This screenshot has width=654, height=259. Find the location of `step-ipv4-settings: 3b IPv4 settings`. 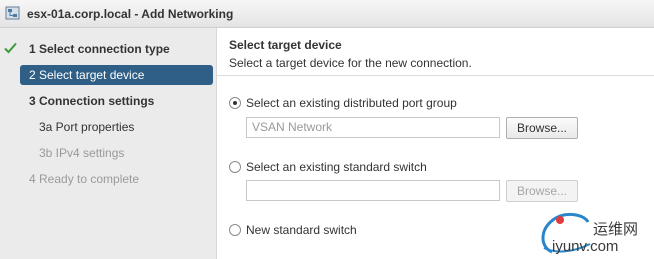

step-ipv4-settings: 3b IPv4 settings is located at coordinates (82, 153).